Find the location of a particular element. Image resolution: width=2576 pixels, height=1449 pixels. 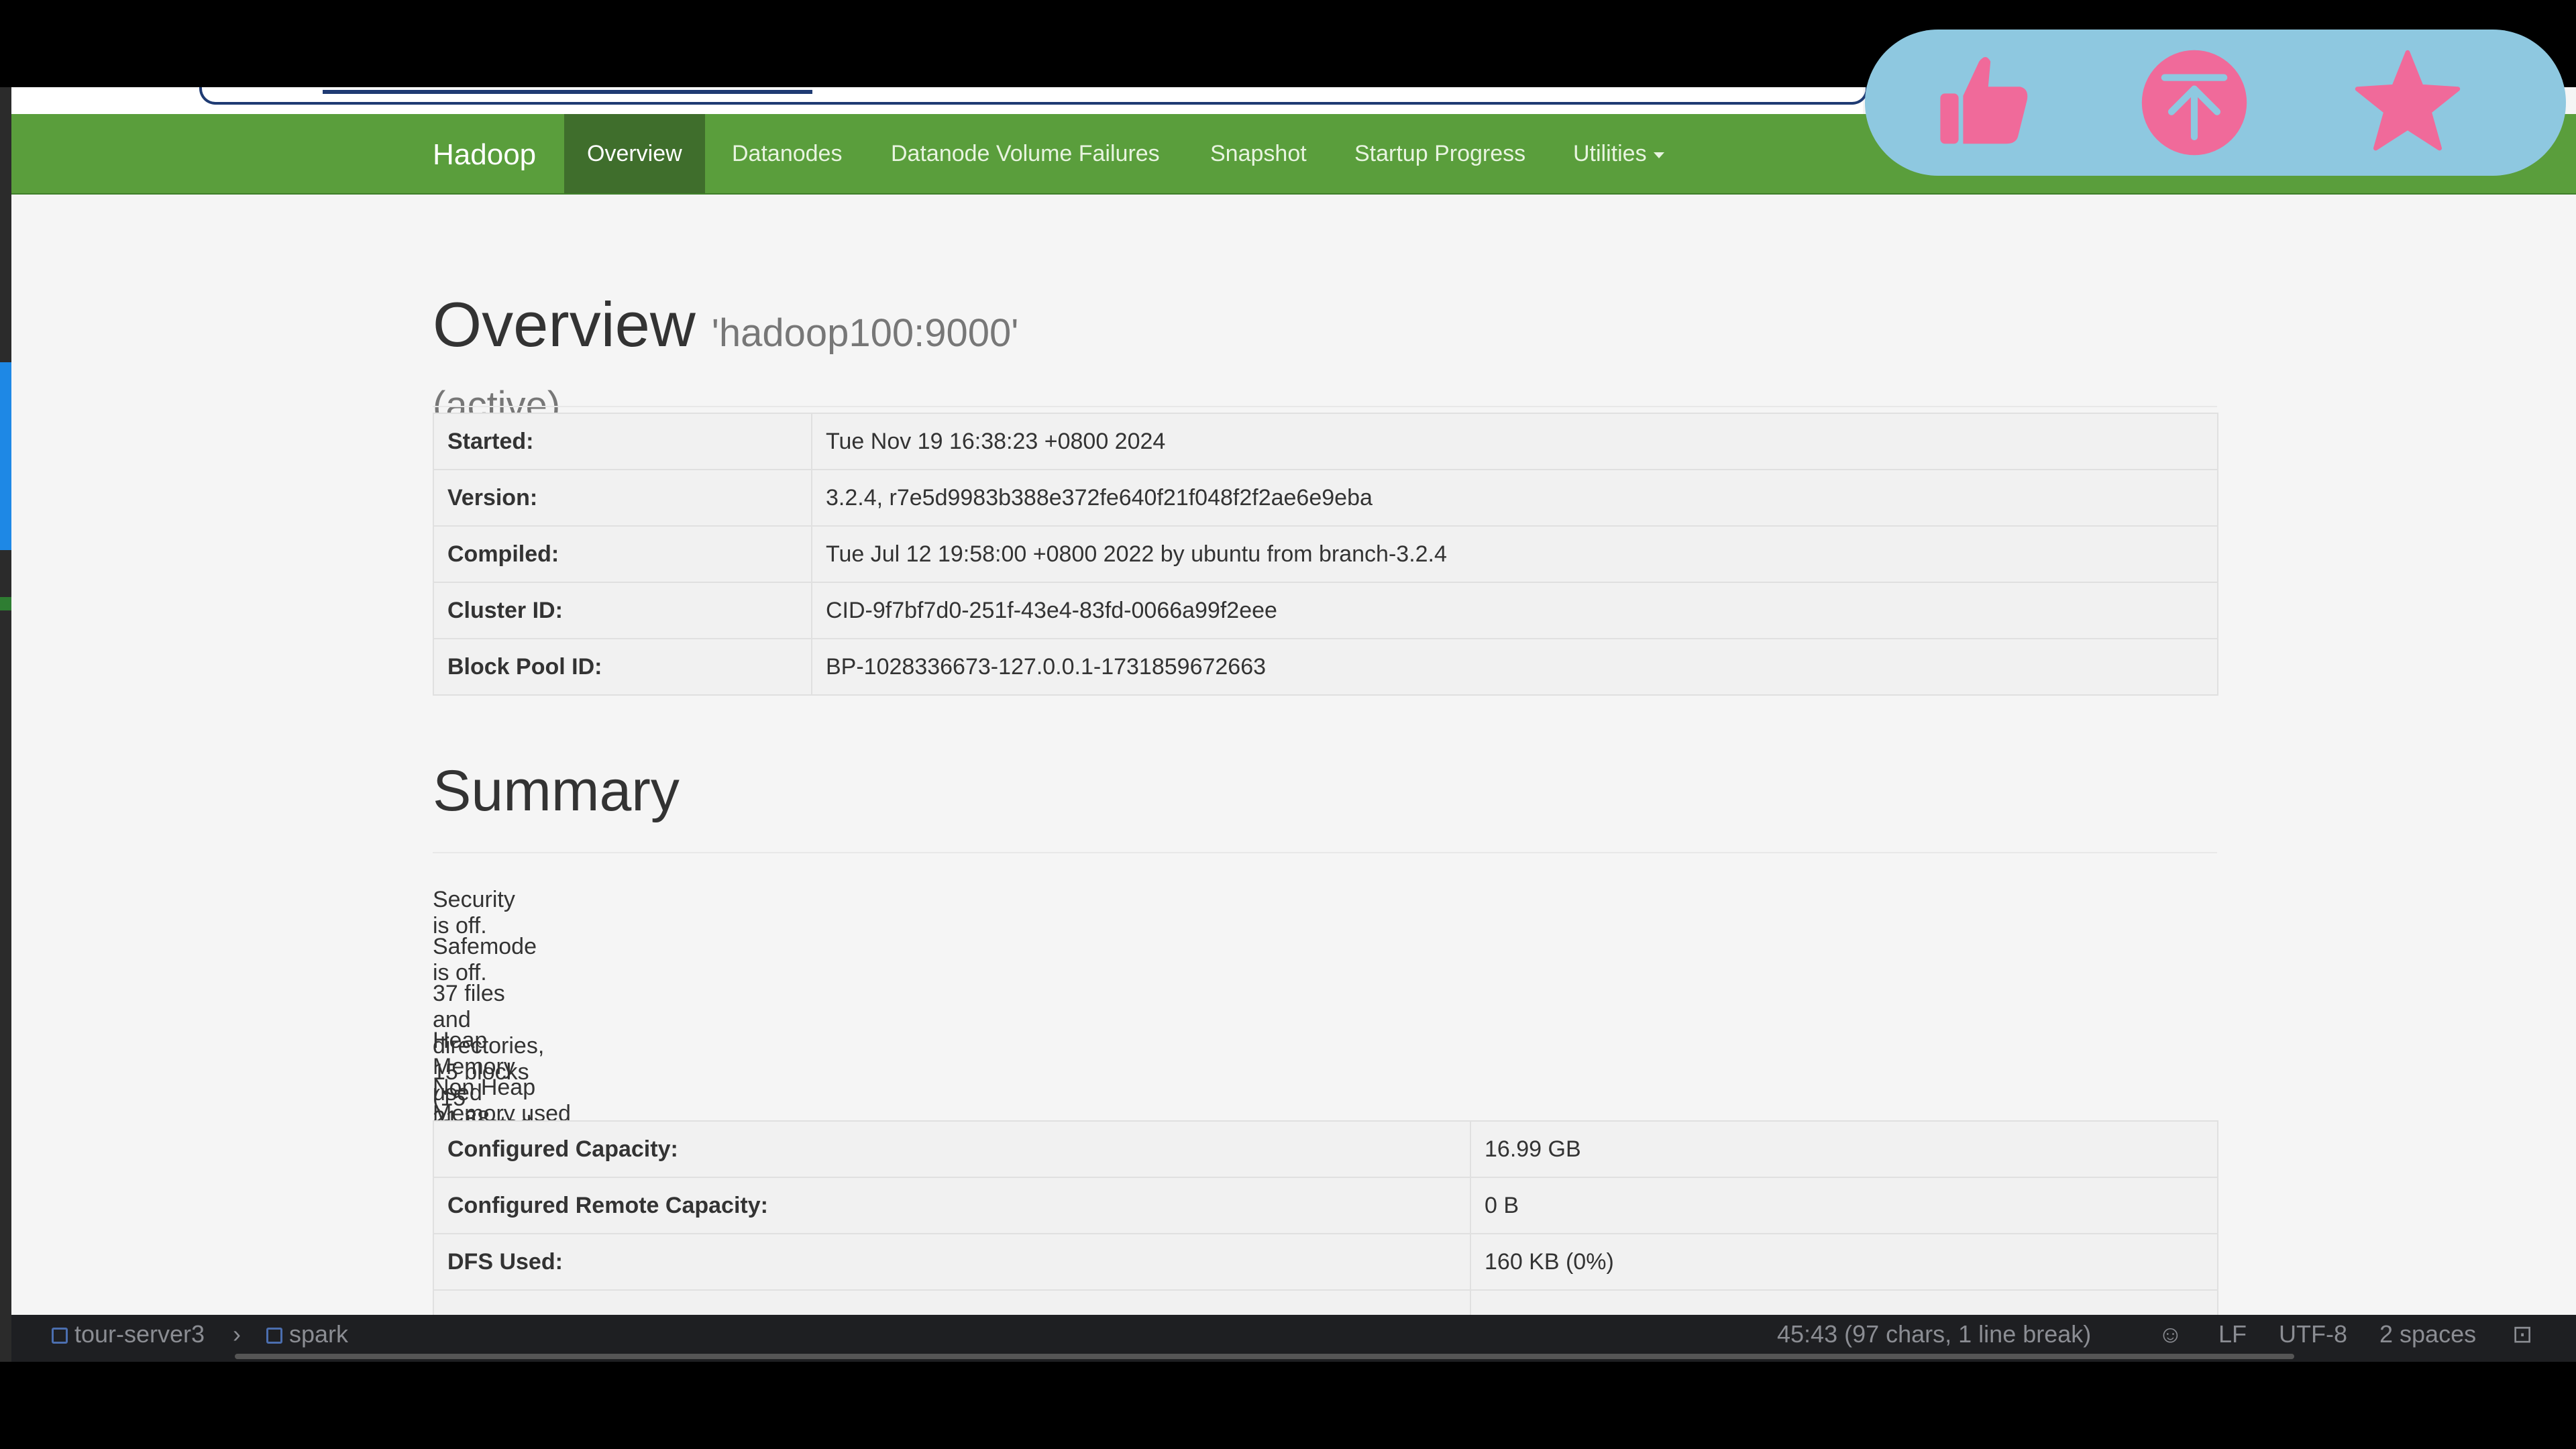

nav-utilities-label: Utilities is located at coordinates (1610, 153).